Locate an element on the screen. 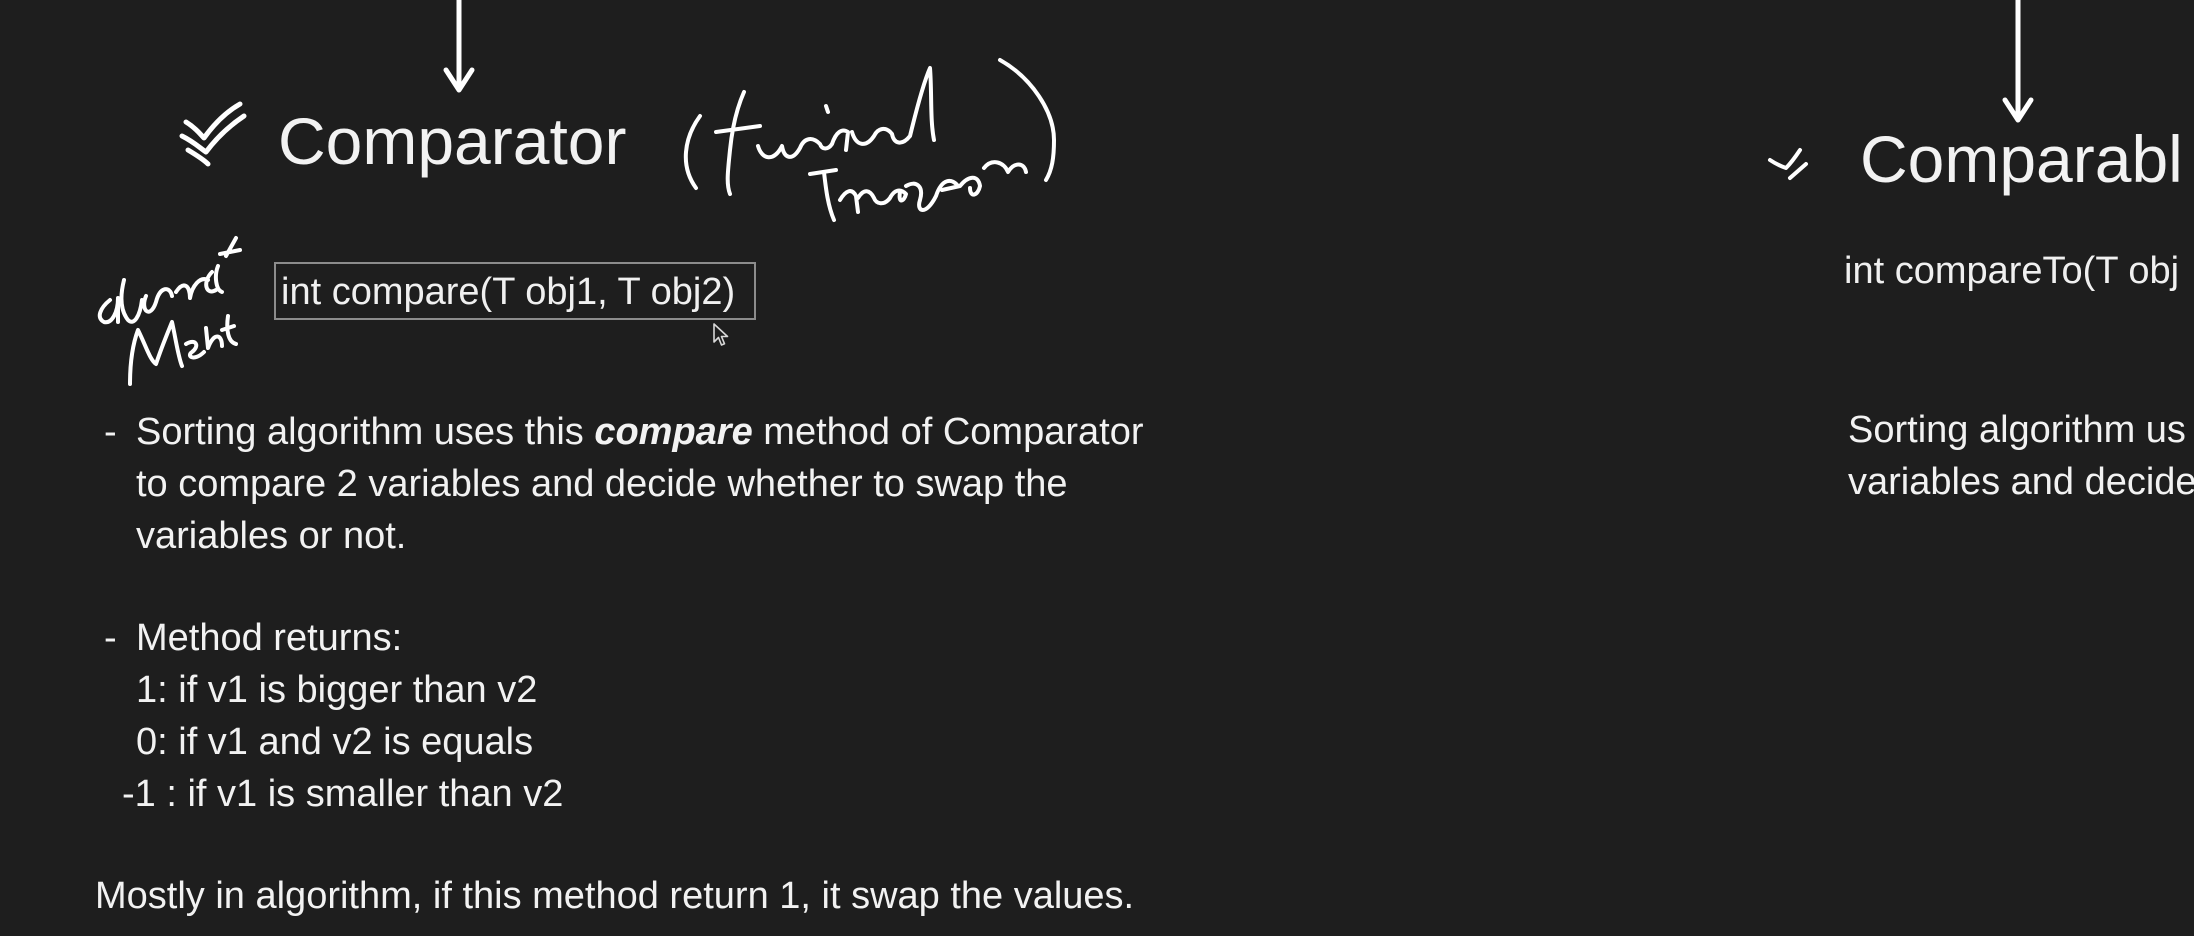  return-item: 0: if v1 and v2 is equals is located at coordinates (335, 742).